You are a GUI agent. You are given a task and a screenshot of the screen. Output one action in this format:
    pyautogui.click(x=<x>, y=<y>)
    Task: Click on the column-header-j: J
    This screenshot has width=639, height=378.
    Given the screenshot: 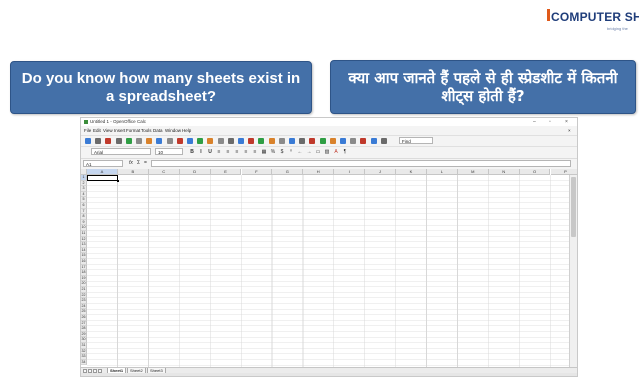 What is the action you would take?
    pyautogui.click(x=380, y=172)
    